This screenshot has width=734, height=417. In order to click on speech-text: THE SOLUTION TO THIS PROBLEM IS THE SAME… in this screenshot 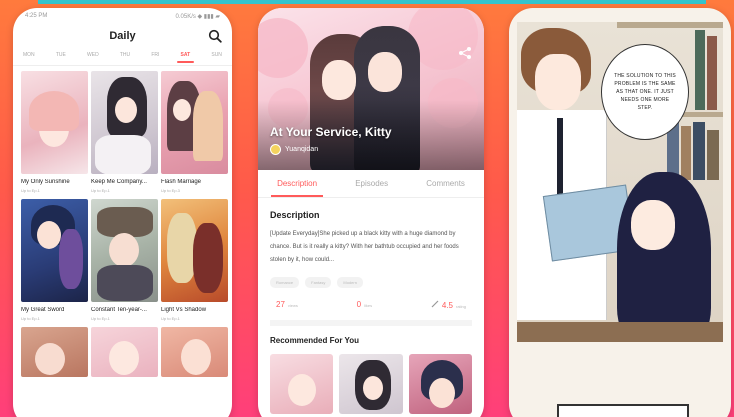, I will do `click(645, 92)`.